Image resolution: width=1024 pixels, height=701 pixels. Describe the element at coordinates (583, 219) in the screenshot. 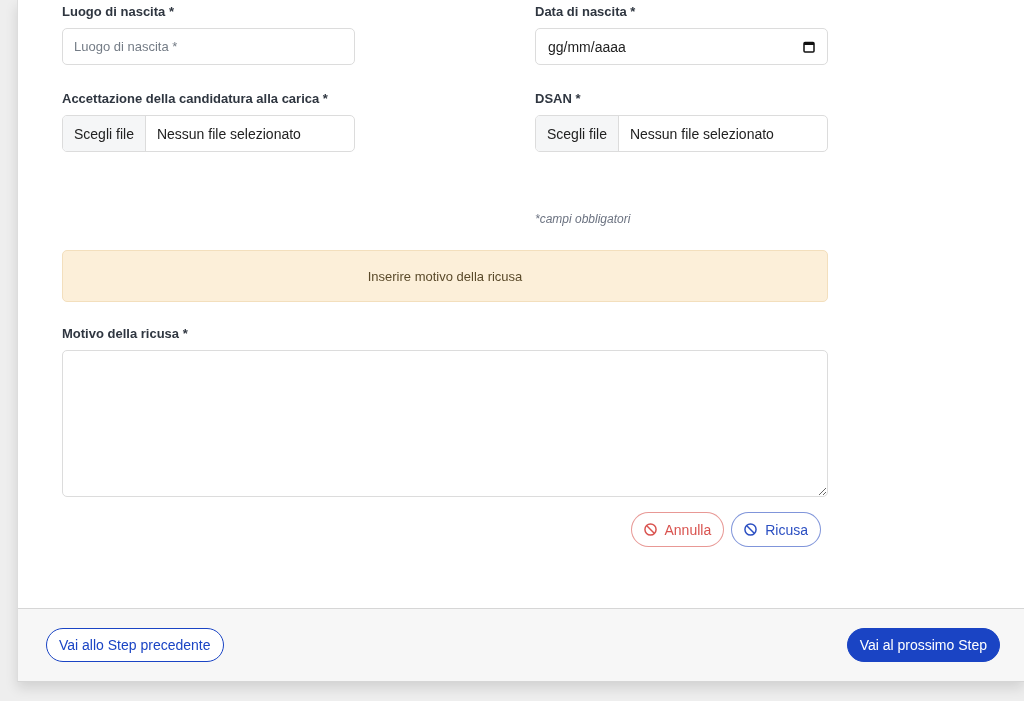

I see `required-note: *campi obbligatori` at that location.